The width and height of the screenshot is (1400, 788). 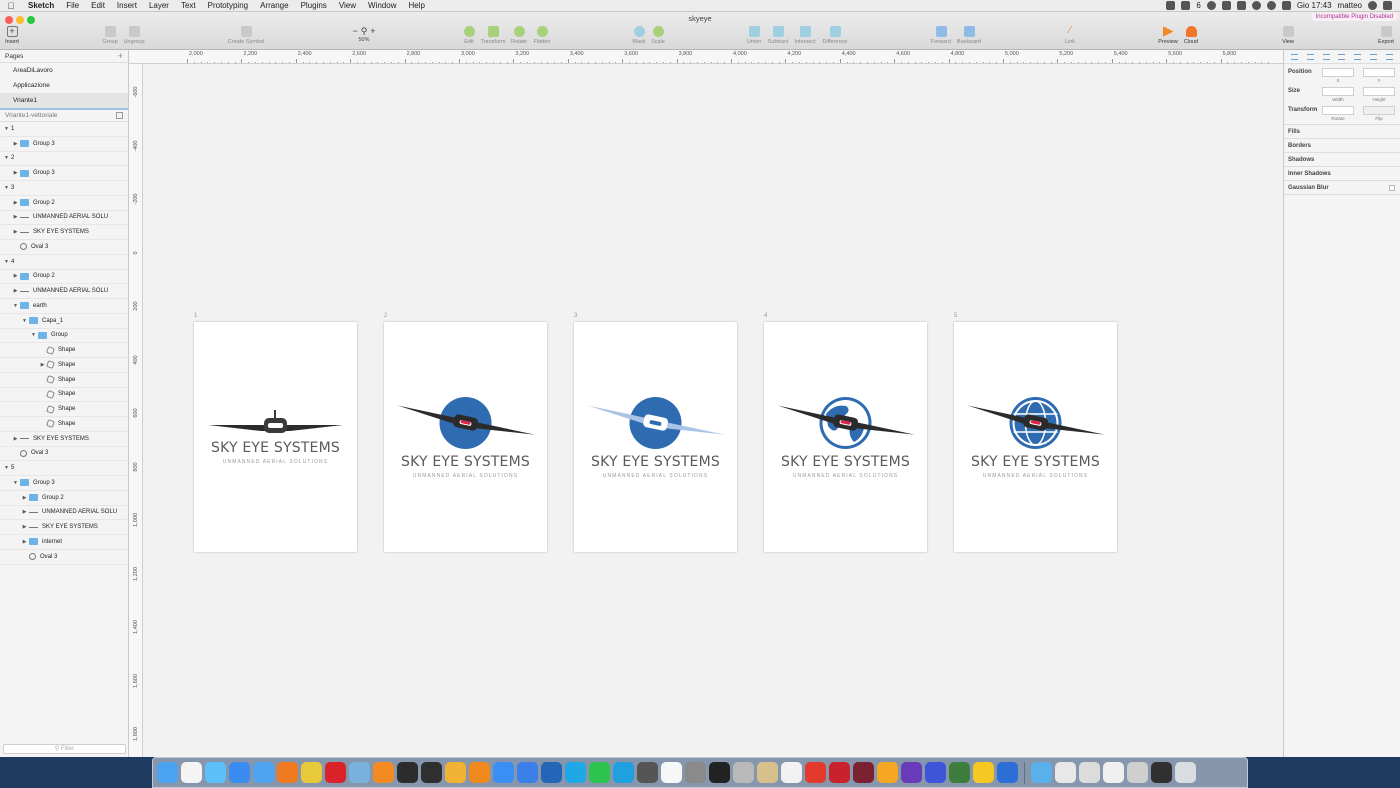 I want to click on artboard-4: SKY EYE SYSTEMS UNMANNED AERIAL SOLUTIONS, so click(x=845, y=437).